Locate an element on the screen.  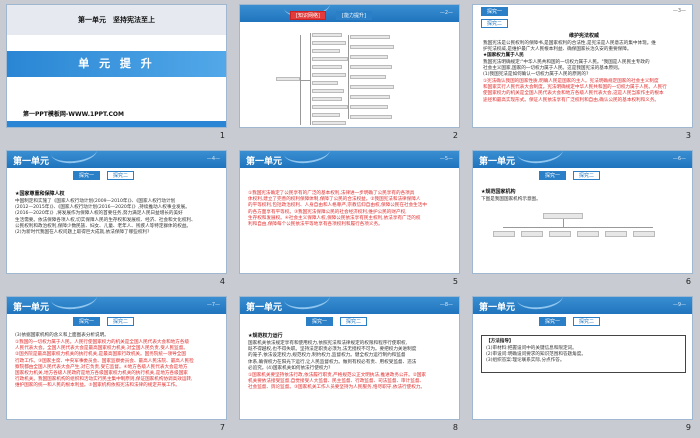
slide-header-bar: 第一单元 —7— is located at coordinates (116, 305).